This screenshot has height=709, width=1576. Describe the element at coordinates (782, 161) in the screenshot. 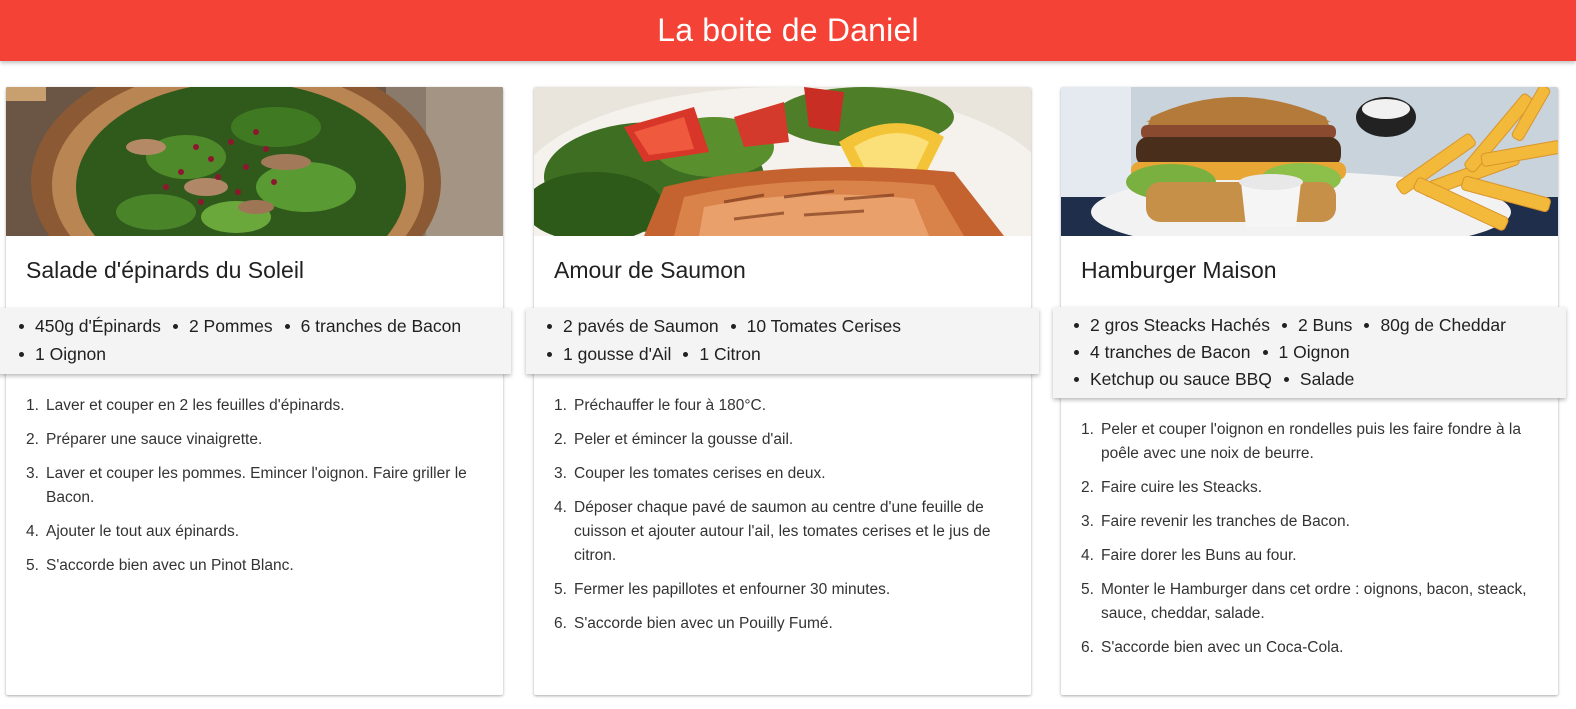

I see `recipe-image-saumon` at that location.